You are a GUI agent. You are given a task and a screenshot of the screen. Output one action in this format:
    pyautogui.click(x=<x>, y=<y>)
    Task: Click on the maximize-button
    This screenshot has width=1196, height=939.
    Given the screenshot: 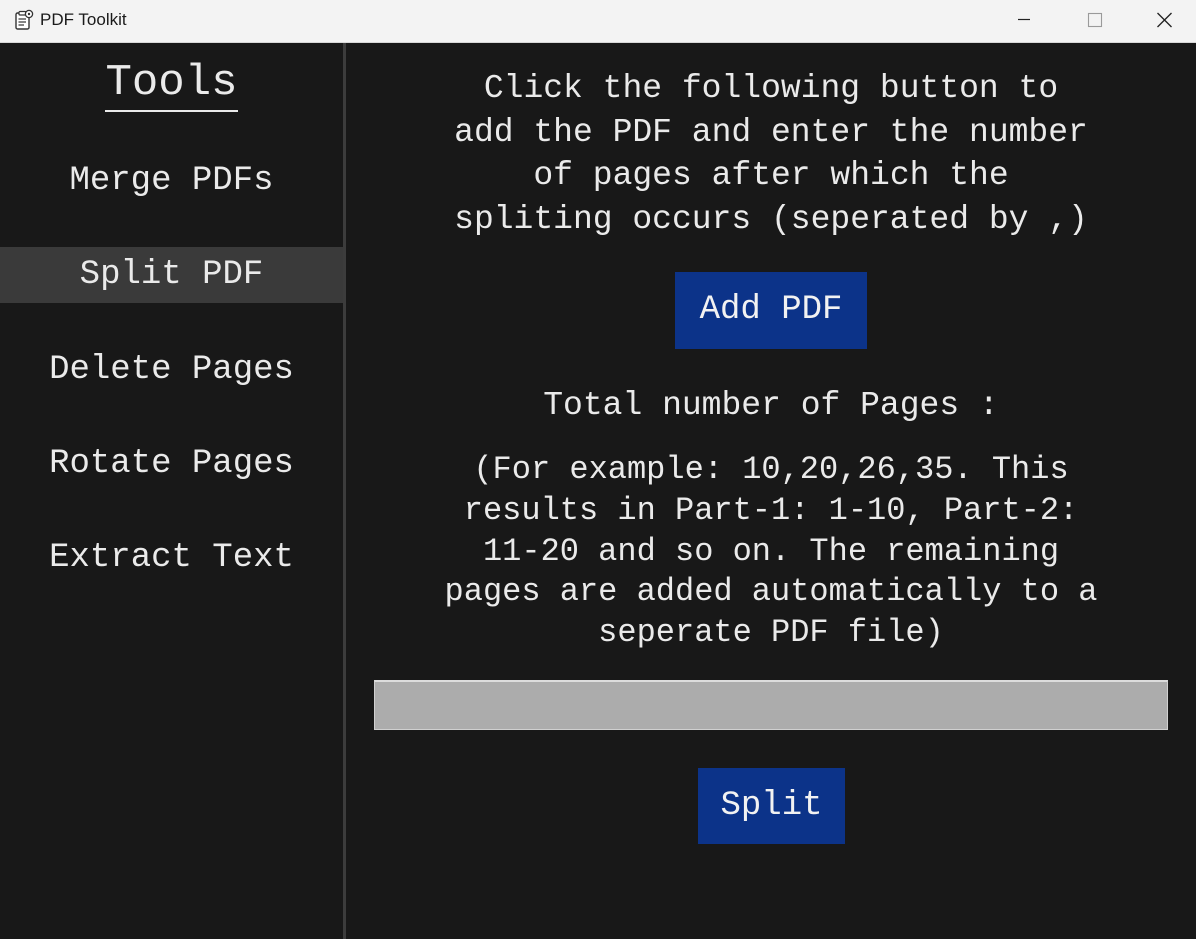 What is the action you would take?
    pyautogui.click(x=1094, y=21)
    